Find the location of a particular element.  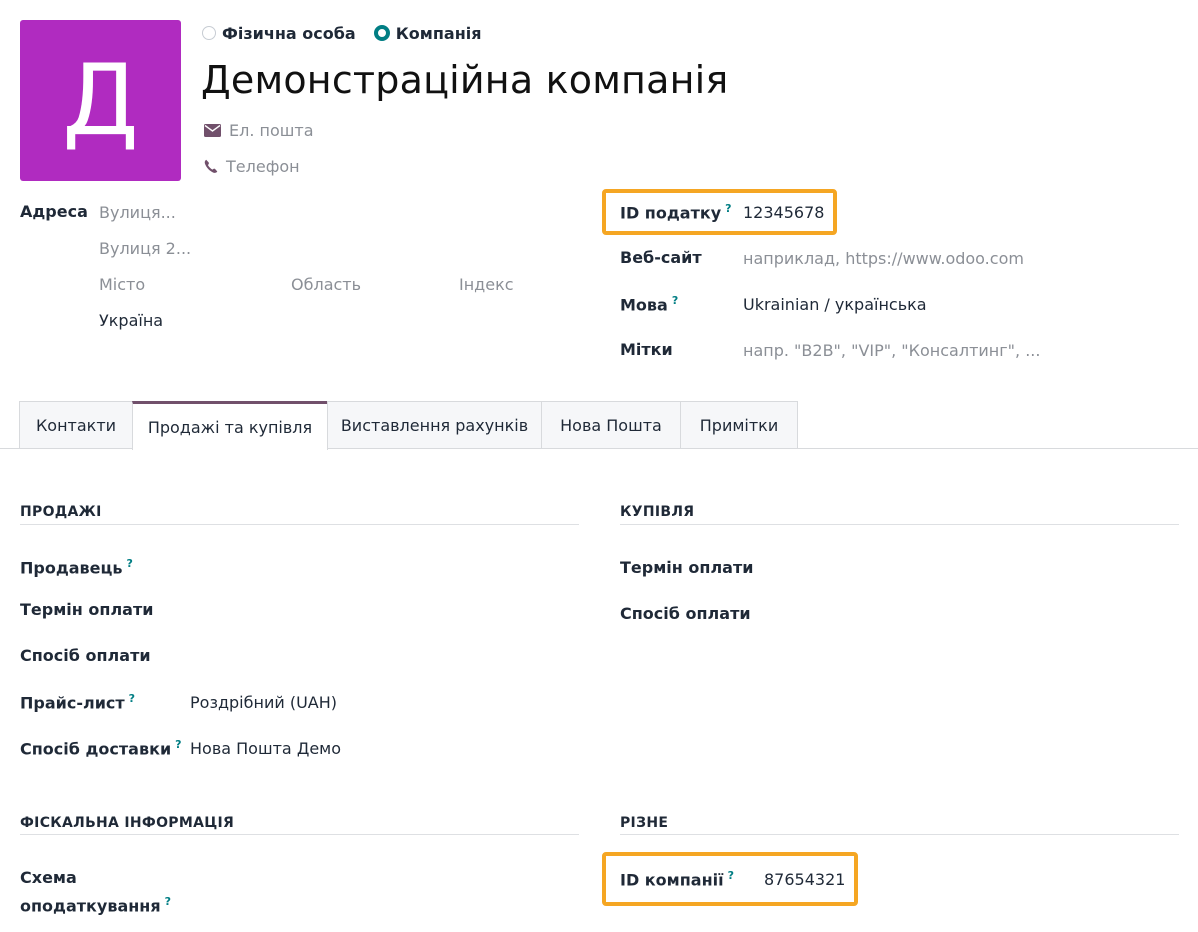

tax-id-label: ID податку? is located at coordinates (676, 212).